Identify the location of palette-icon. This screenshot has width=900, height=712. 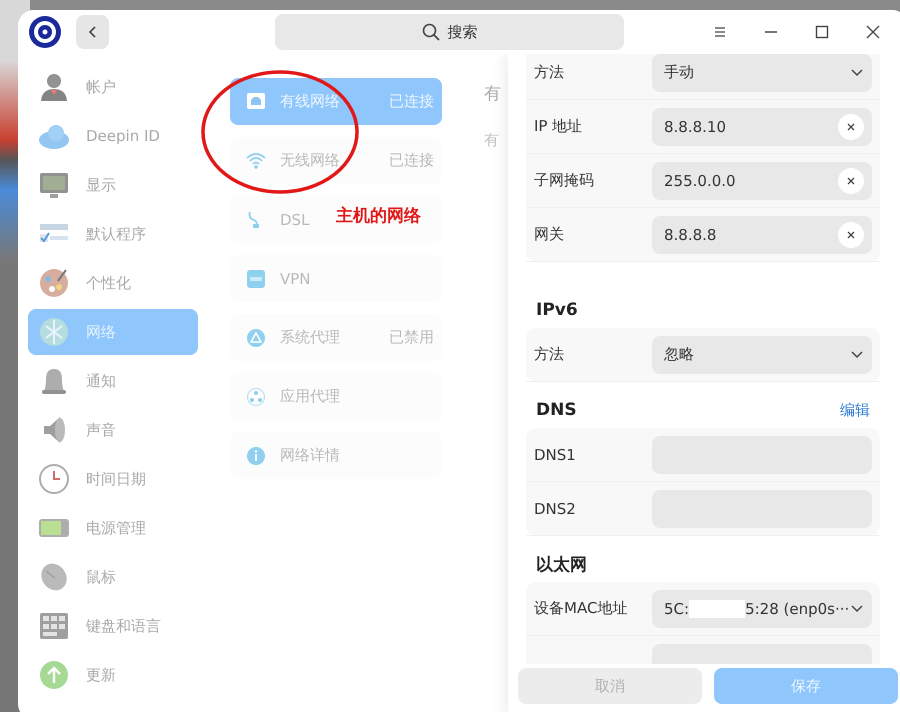
(54, 283).